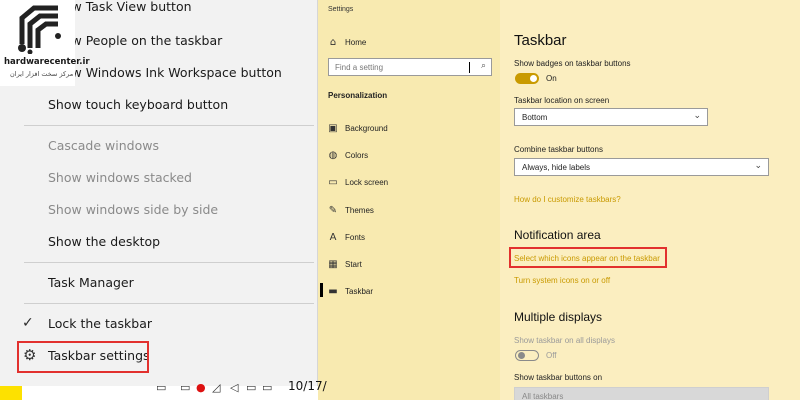  I want to click on start-icon: ▦, so click(333, 264).